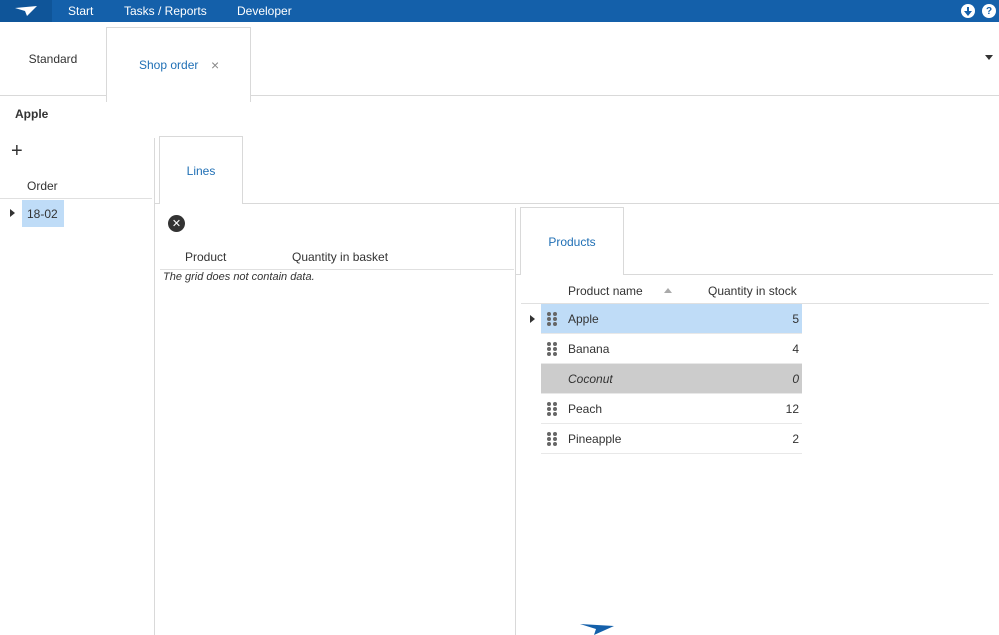 The image size is (999, 635). I want to click on app-logo, so click(26, 11).